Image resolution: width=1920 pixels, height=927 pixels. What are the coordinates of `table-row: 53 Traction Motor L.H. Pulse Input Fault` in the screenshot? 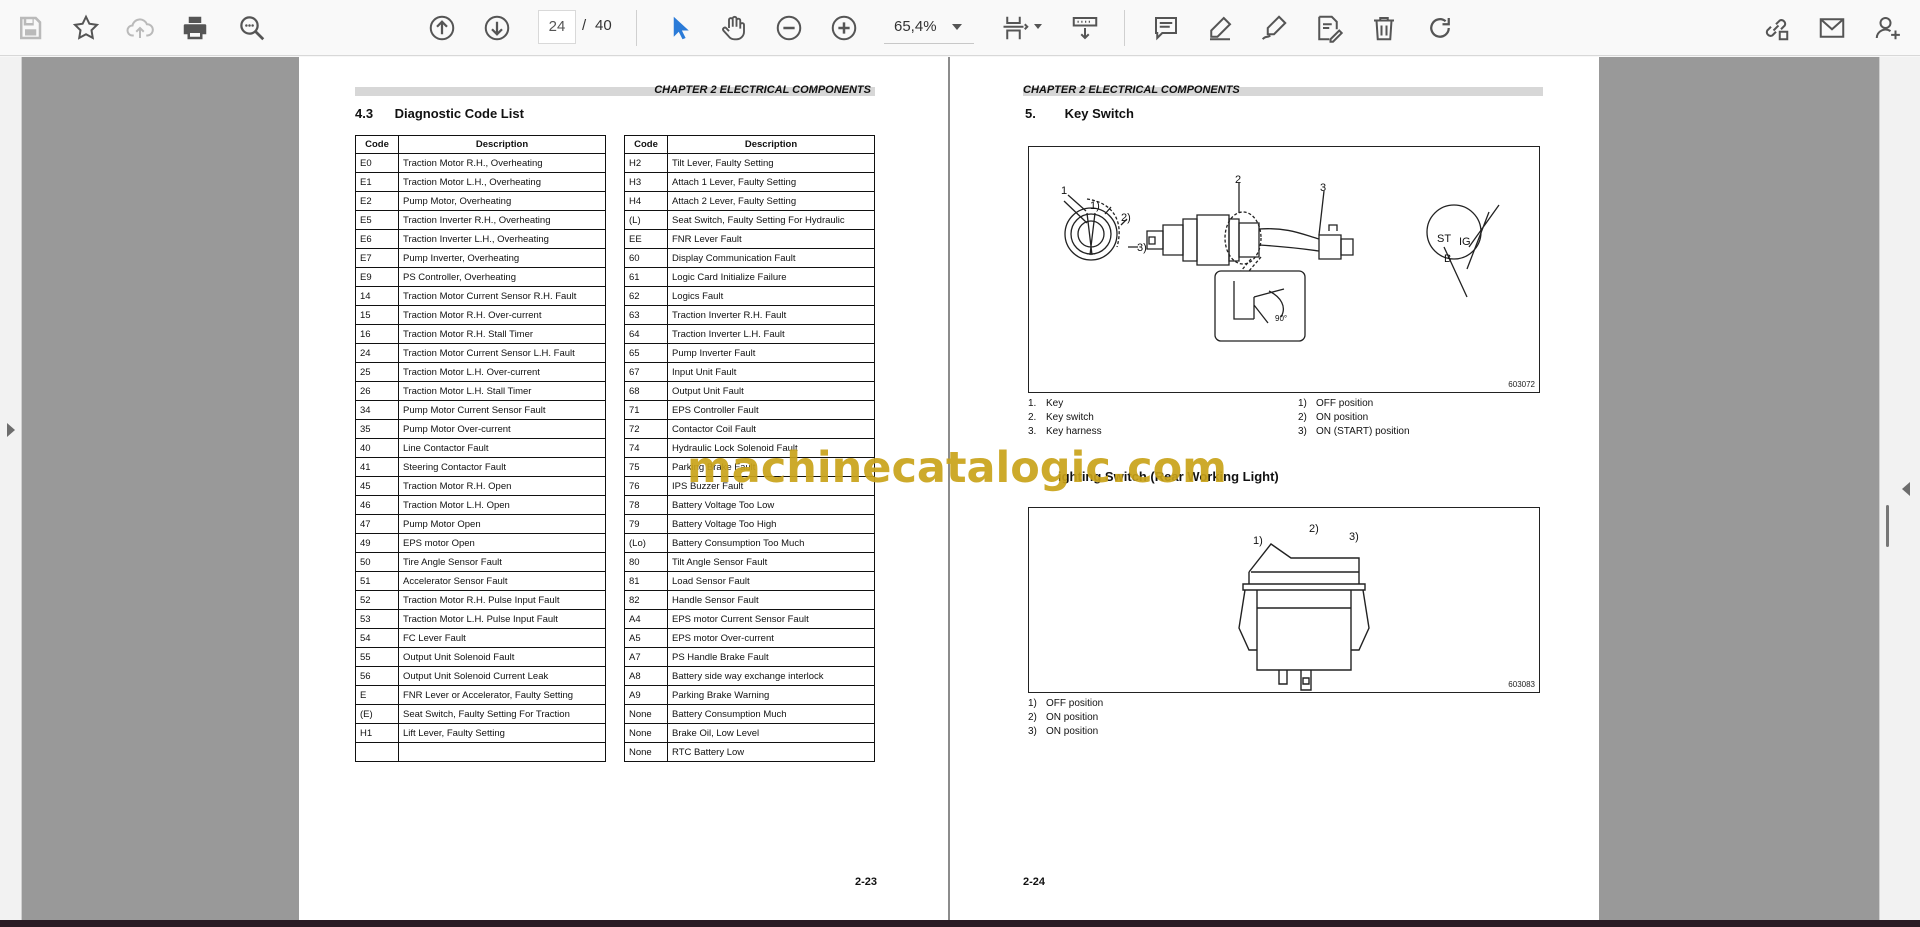 It's located at (480, 619).